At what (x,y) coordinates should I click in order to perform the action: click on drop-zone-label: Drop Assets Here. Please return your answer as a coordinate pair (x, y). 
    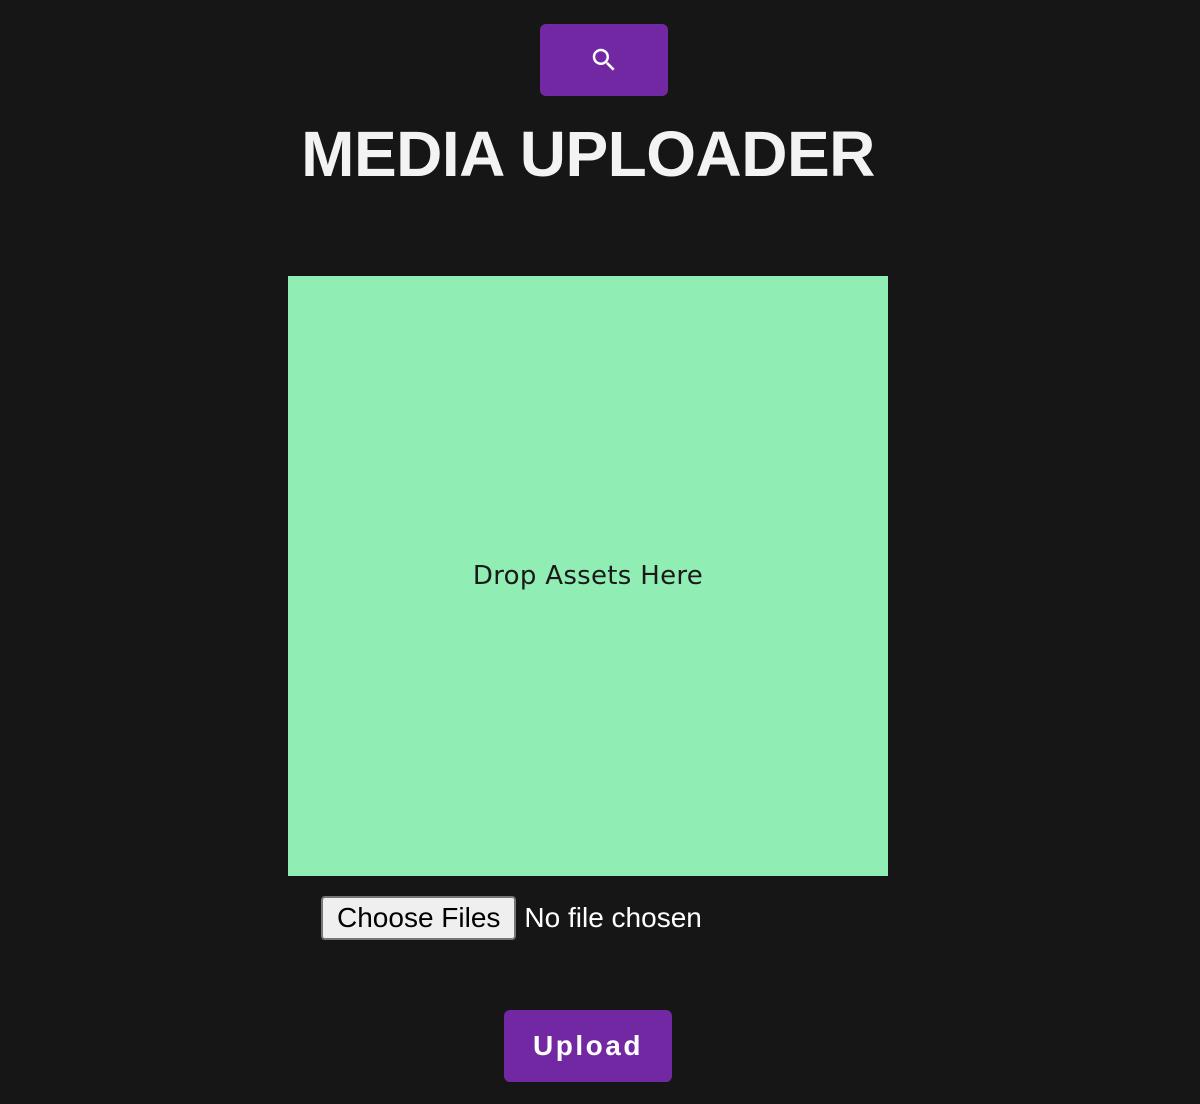
    Looking at the image, I should click on (588, 576).